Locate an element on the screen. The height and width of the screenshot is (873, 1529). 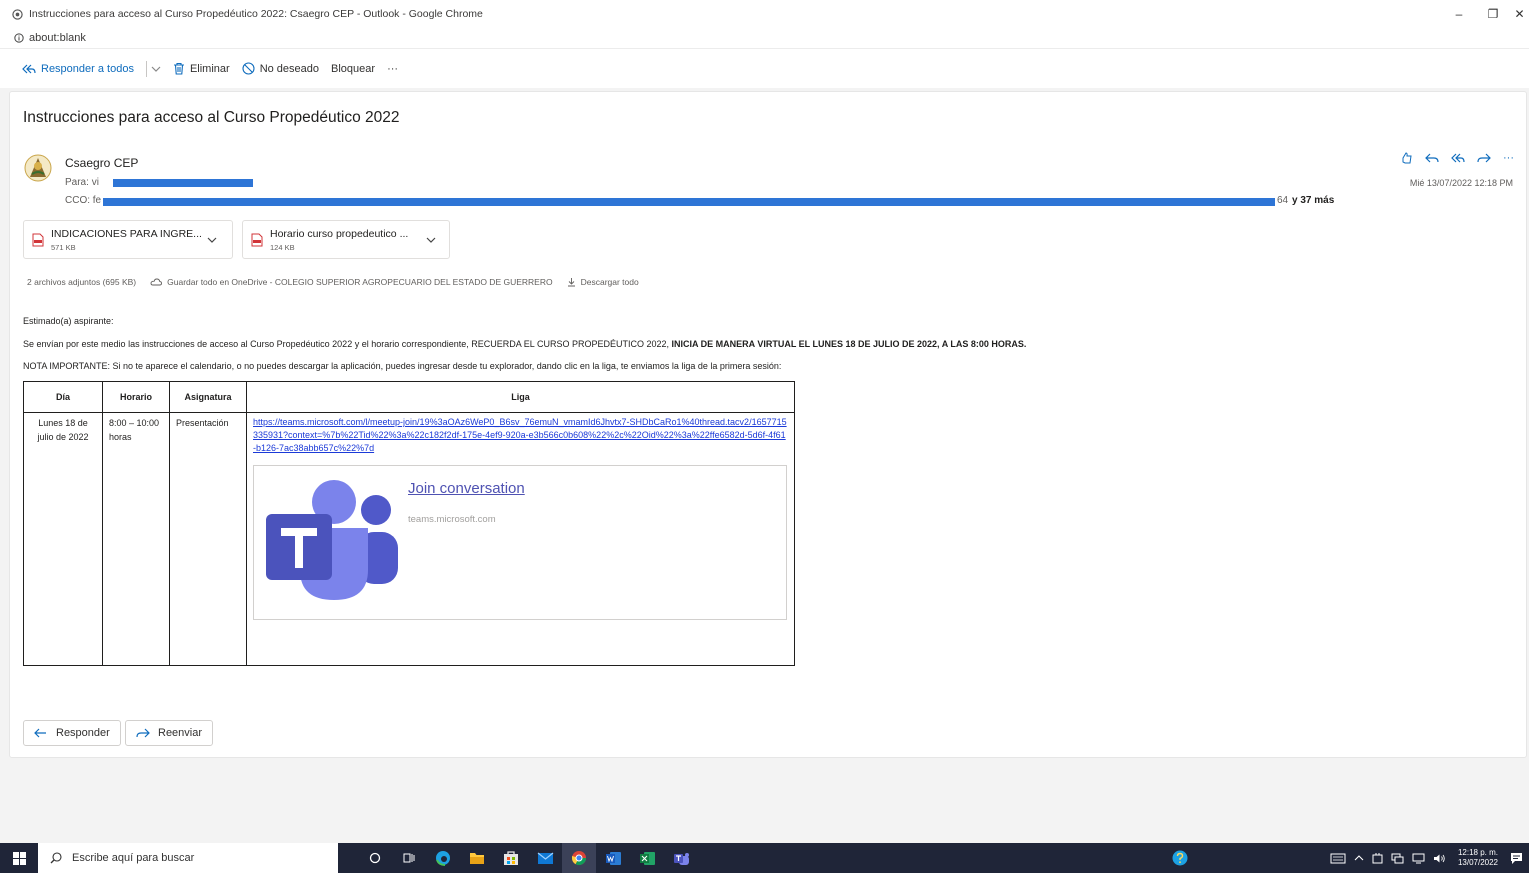
keyboard-icon is located at coordinates (1338, 858).